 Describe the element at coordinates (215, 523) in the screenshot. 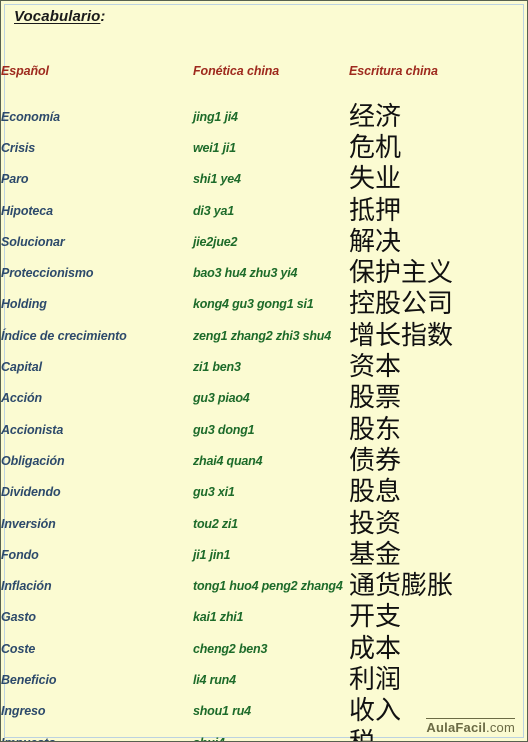

I see `cell-phonetic: tou2 zi1` at that location.